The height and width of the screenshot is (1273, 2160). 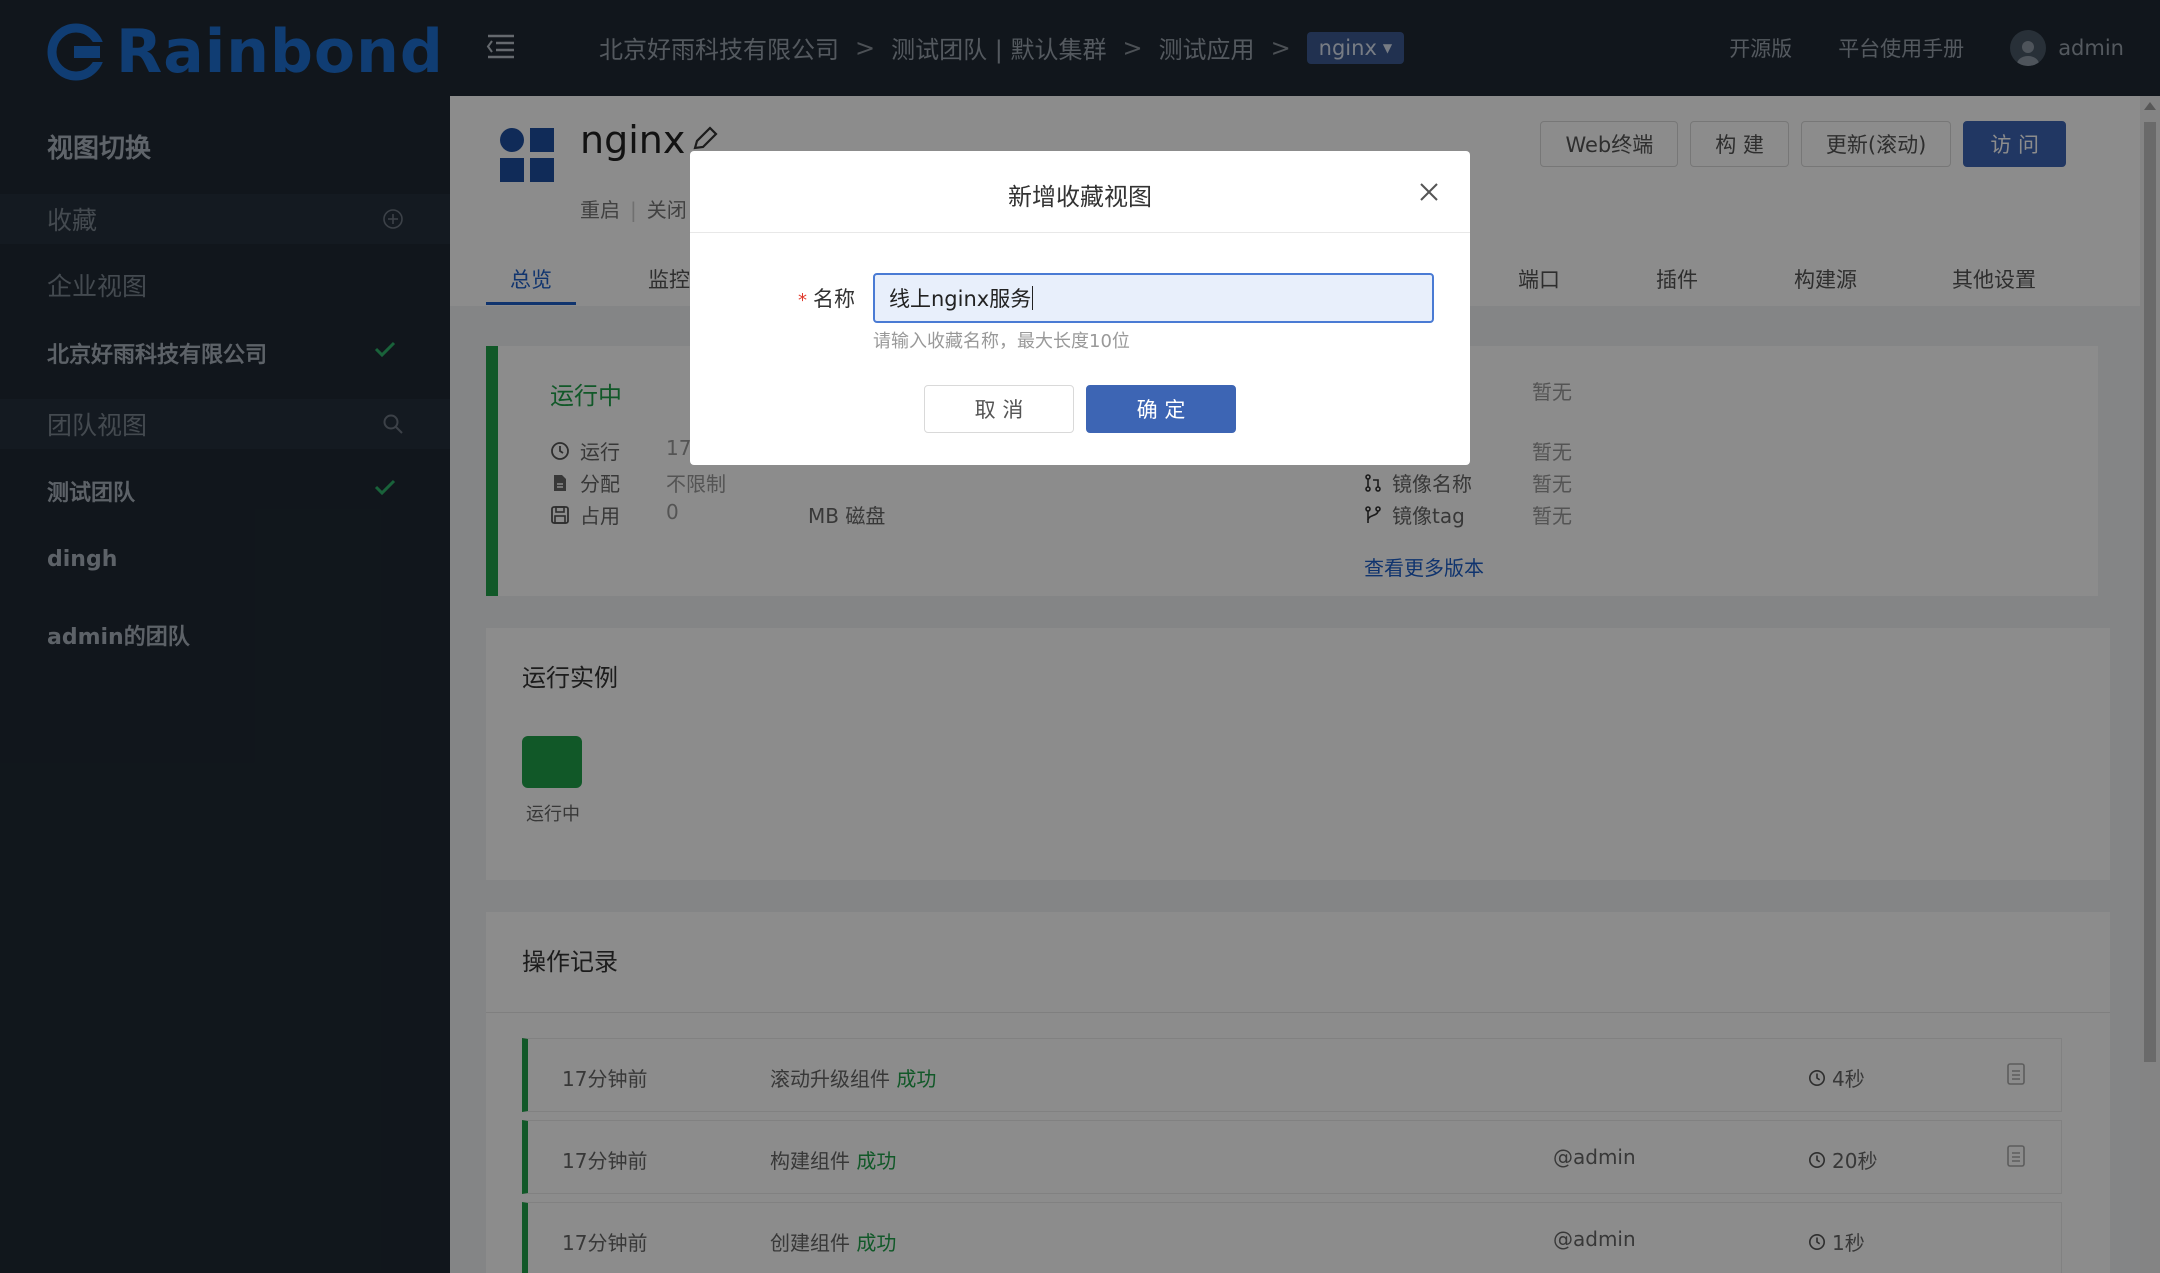 I want to click on dialog-header: 新增收藏视图, so click(x=1080, y=192).